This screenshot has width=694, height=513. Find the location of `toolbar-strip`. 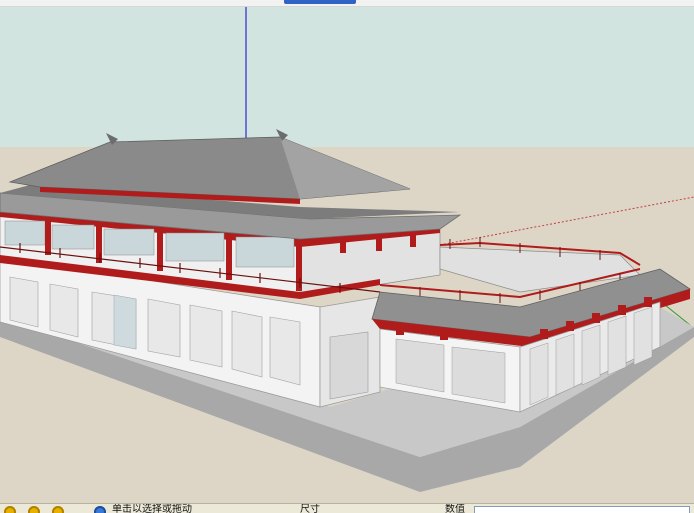

toolbar-strip is located at coordinates (347, 3).